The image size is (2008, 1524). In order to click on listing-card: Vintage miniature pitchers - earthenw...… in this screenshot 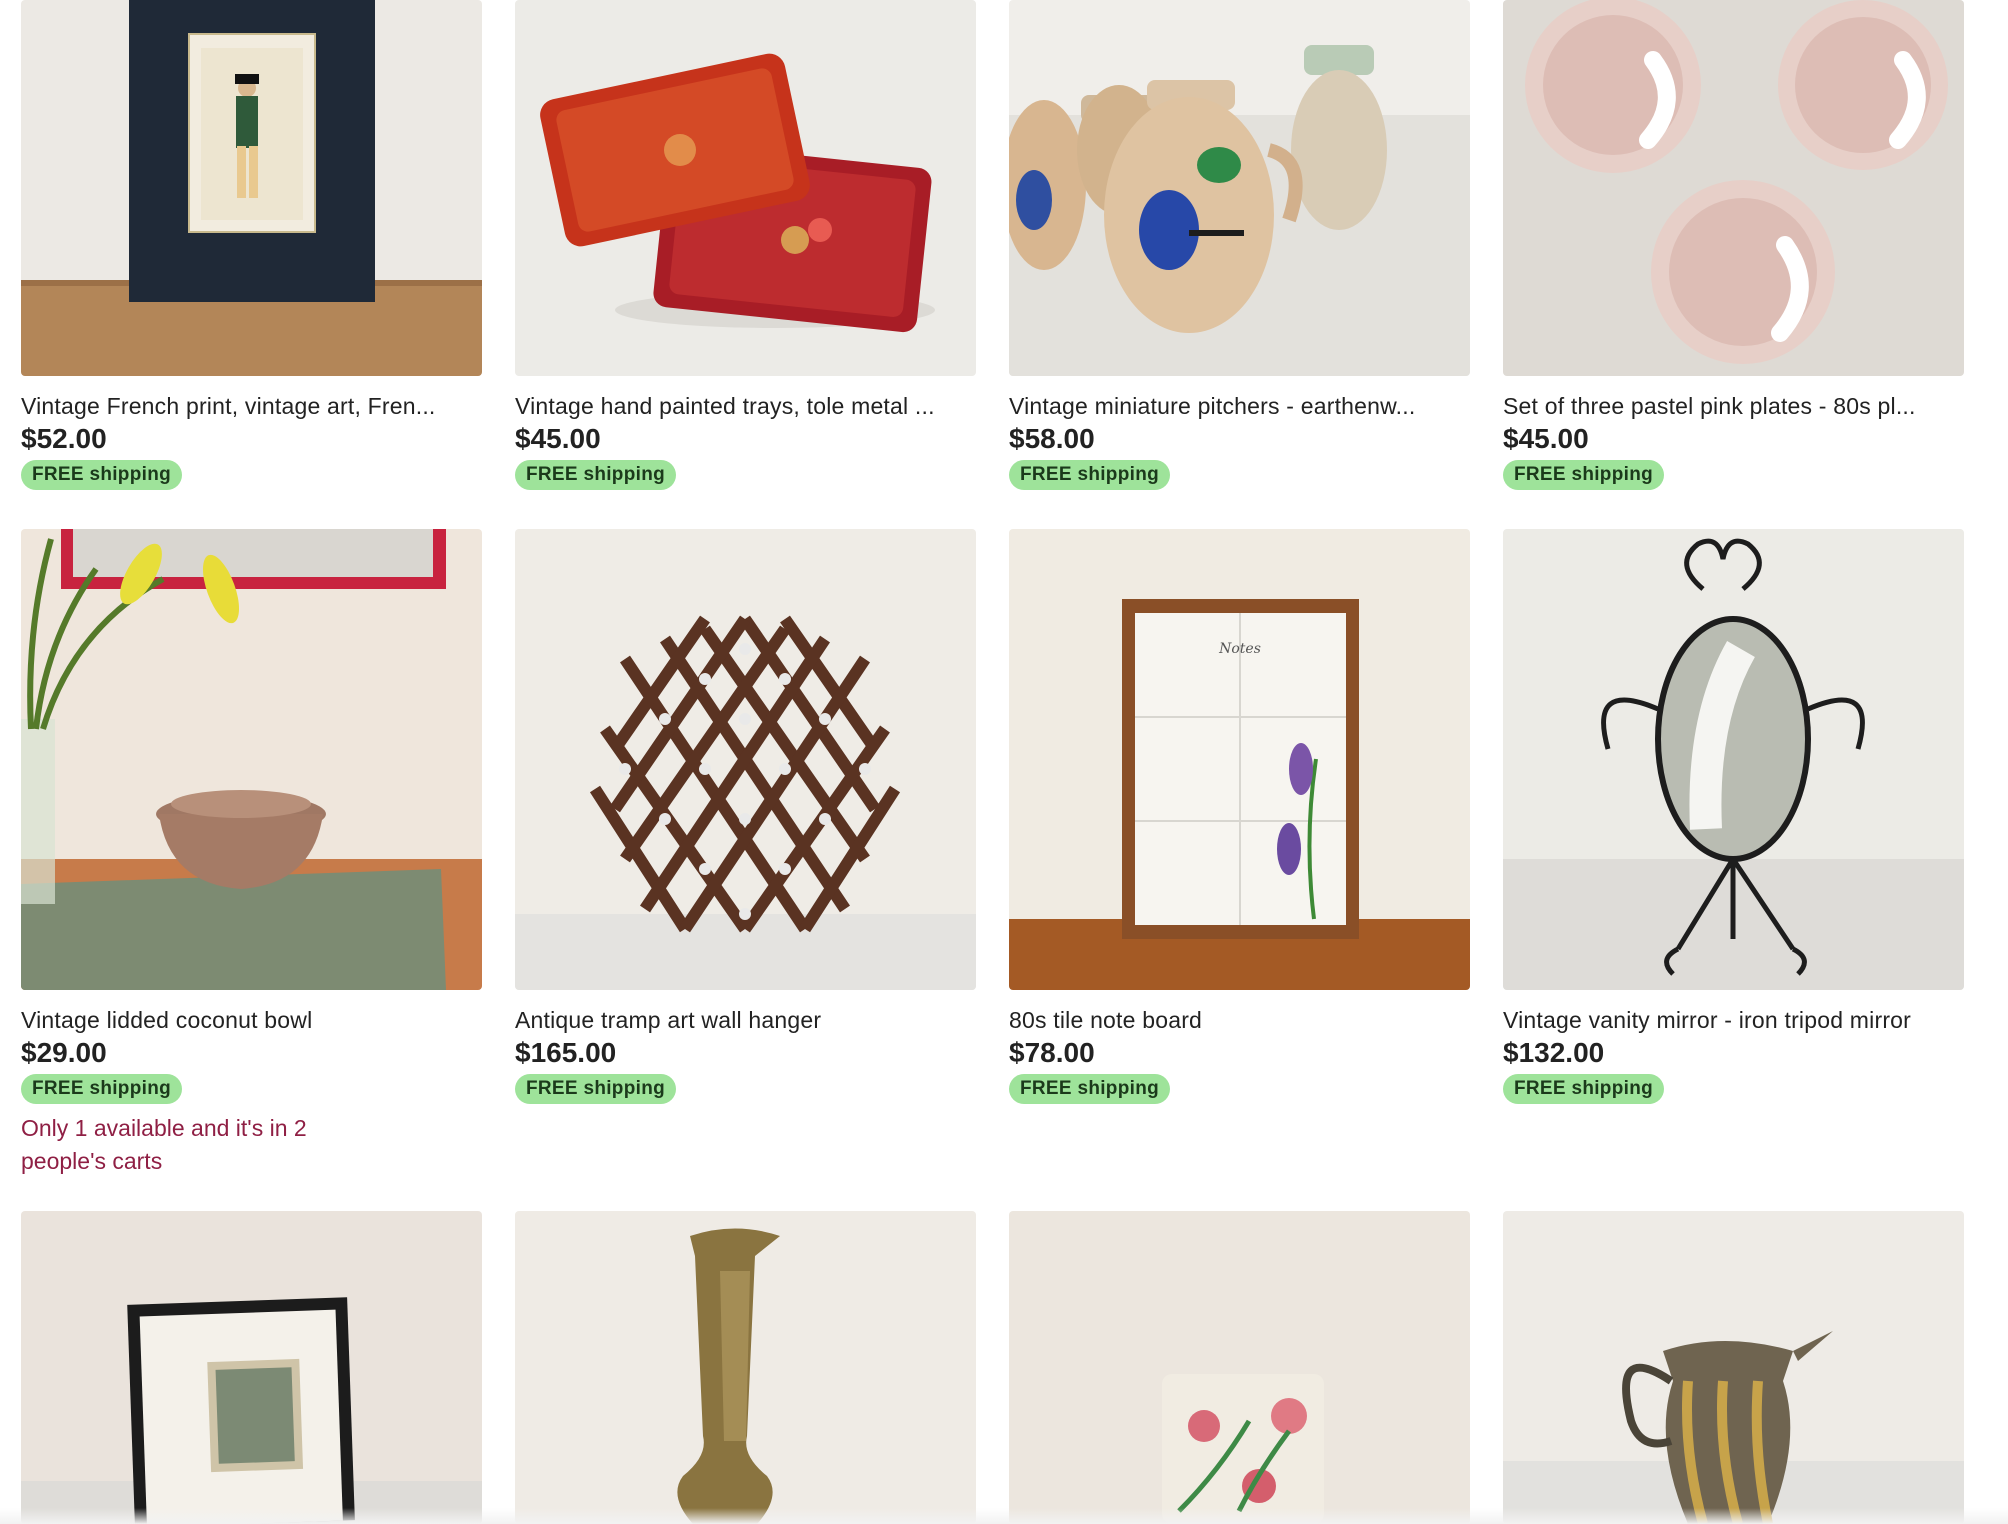, I will do `click(1239, 245)`.